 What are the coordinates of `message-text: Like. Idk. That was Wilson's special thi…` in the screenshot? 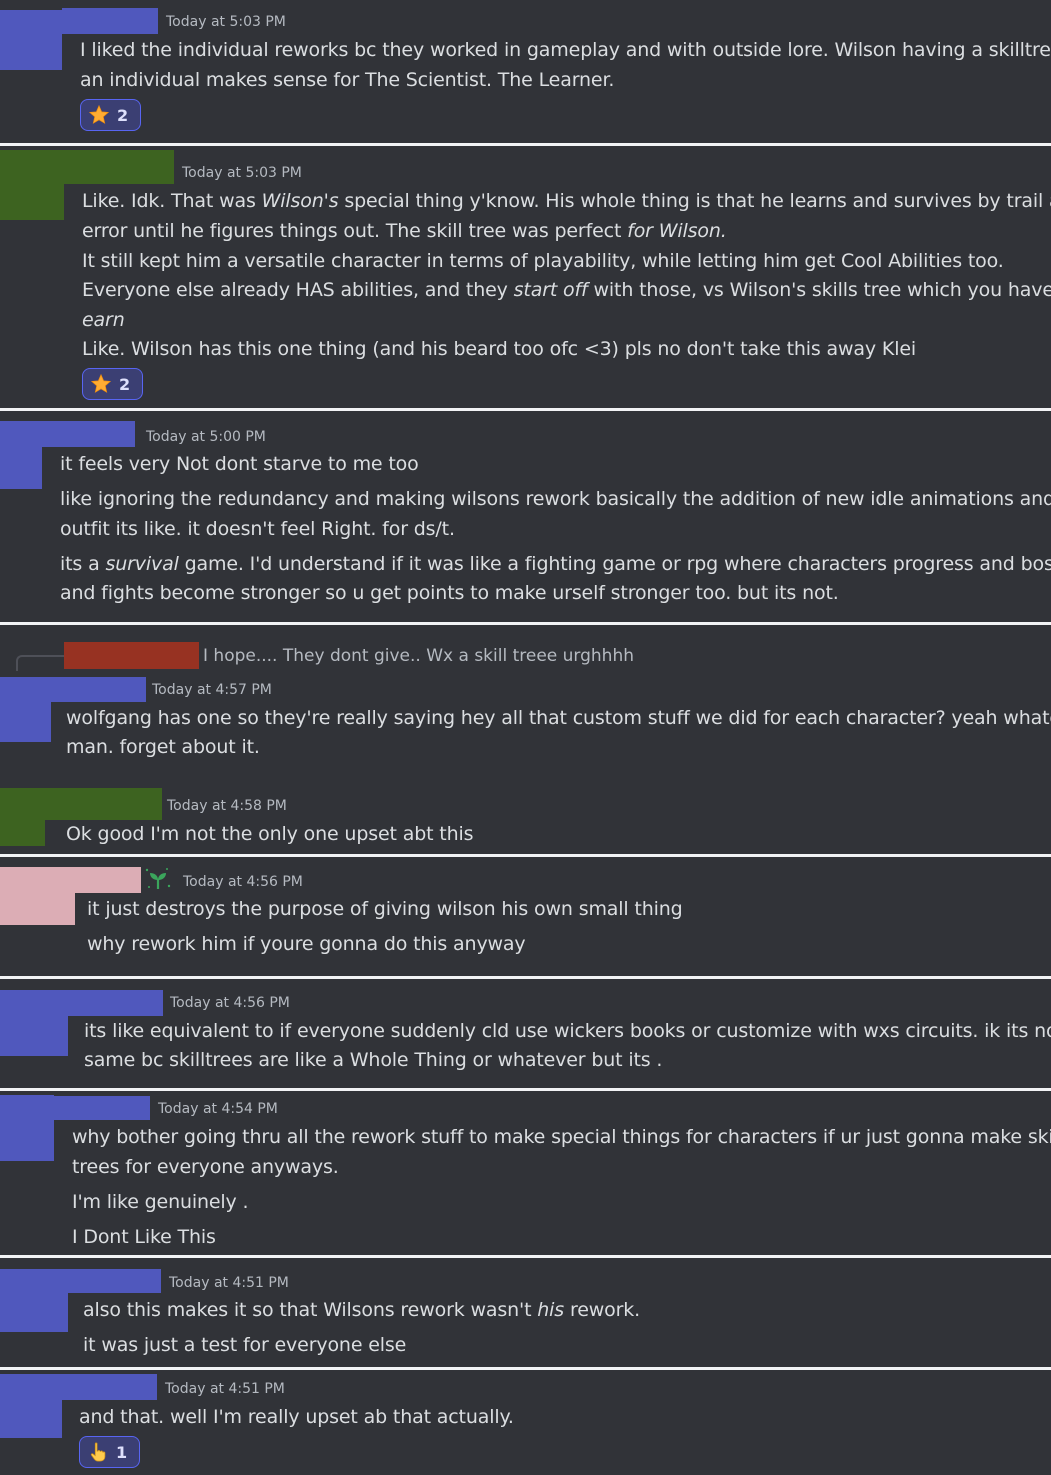 It's located at (566, 201).